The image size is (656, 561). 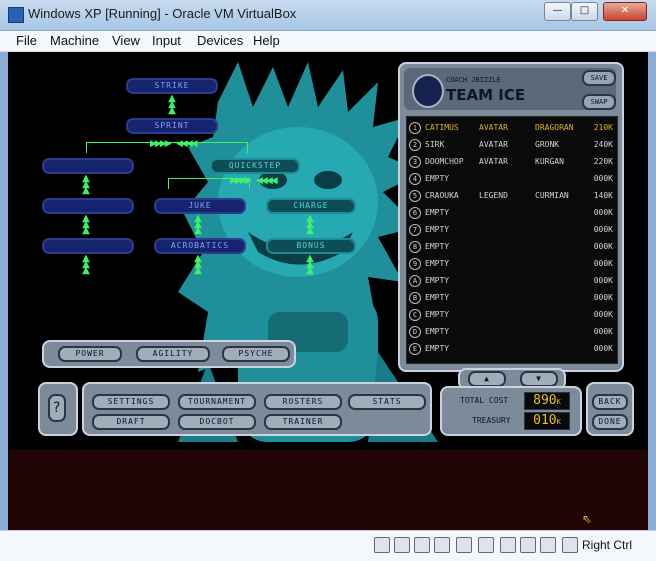 I want to click on team-name: TEAM ICE, so click(x=486, y=95).